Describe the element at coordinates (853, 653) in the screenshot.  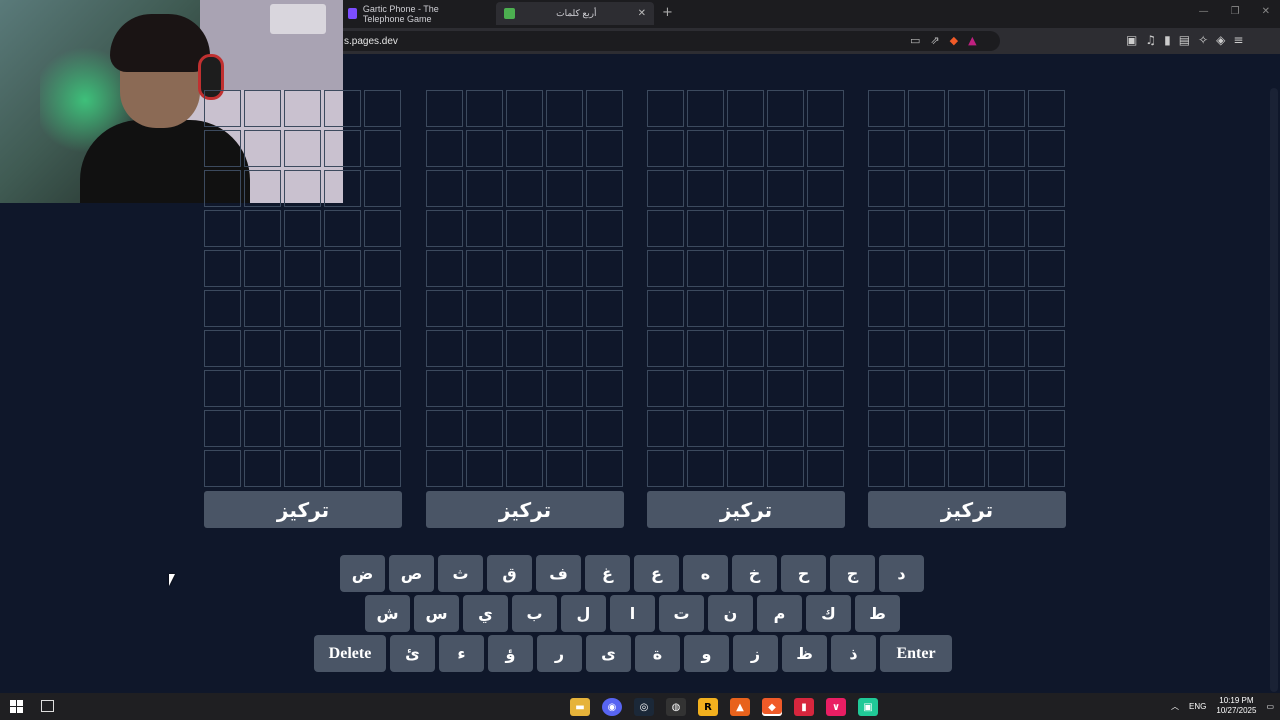
I see `letter-key: ذ` at that location.